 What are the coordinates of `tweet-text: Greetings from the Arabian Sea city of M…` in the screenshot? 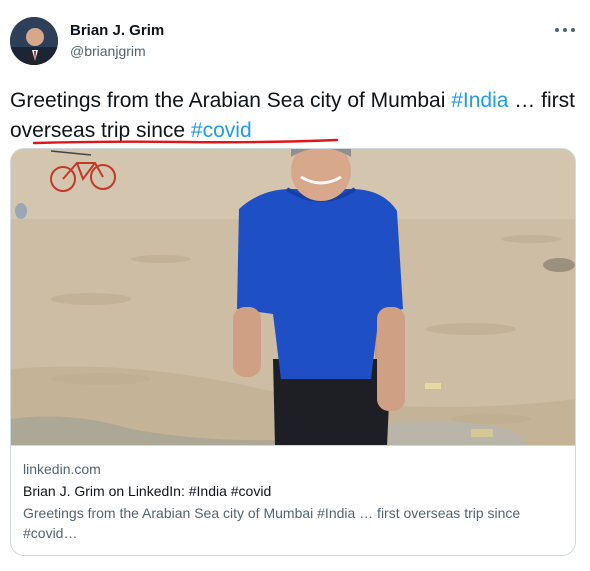 It's located at (295, 116).